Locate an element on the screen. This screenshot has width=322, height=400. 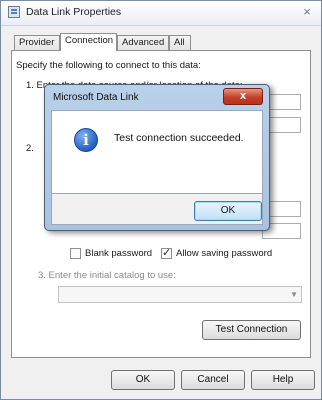
close-icon: × is located at coordinates (307, 12).